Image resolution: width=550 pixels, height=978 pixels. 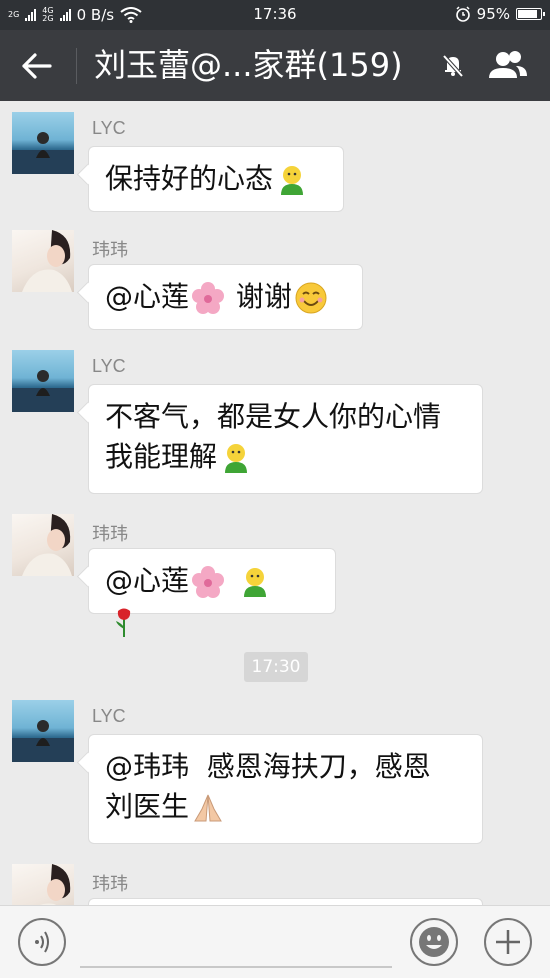 I want to click on emoji-icon, so click(x=434, y=942).